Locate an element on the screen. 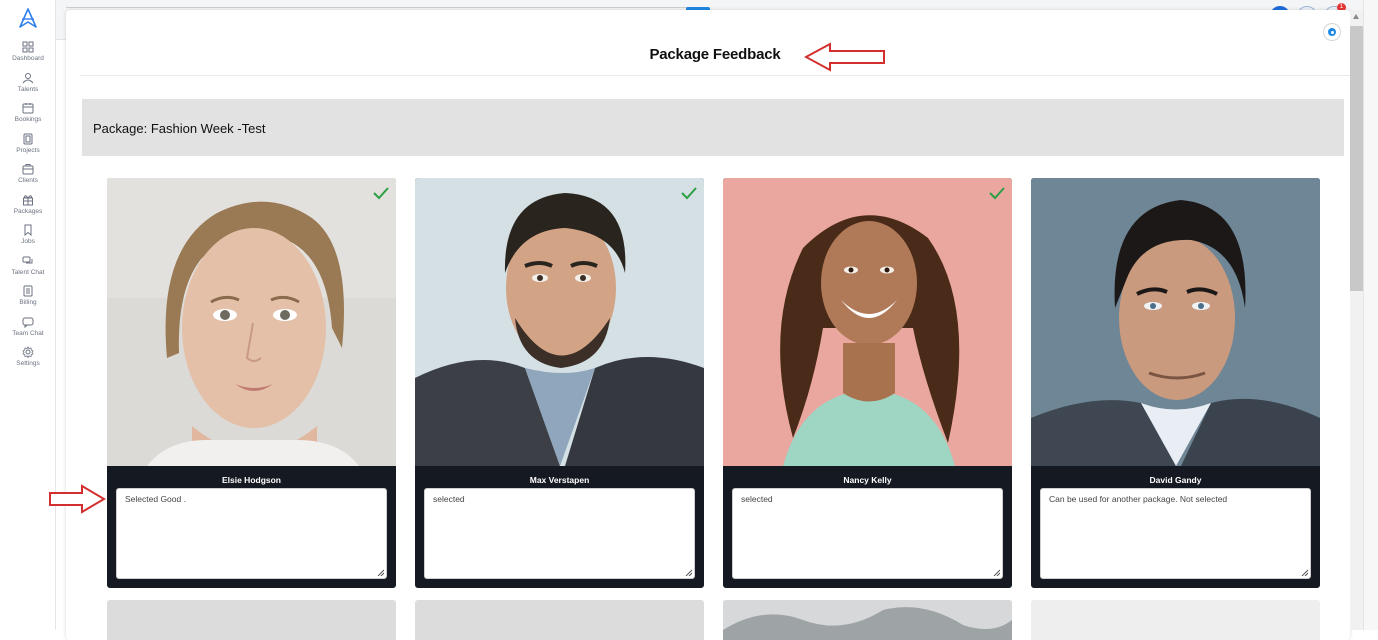  sidebar-item-label: Bookings is located at coordinates (28, 119).